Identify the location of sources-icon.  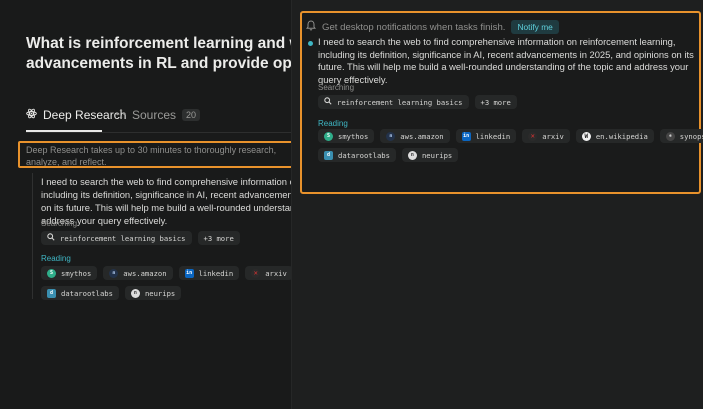
(121, 115).